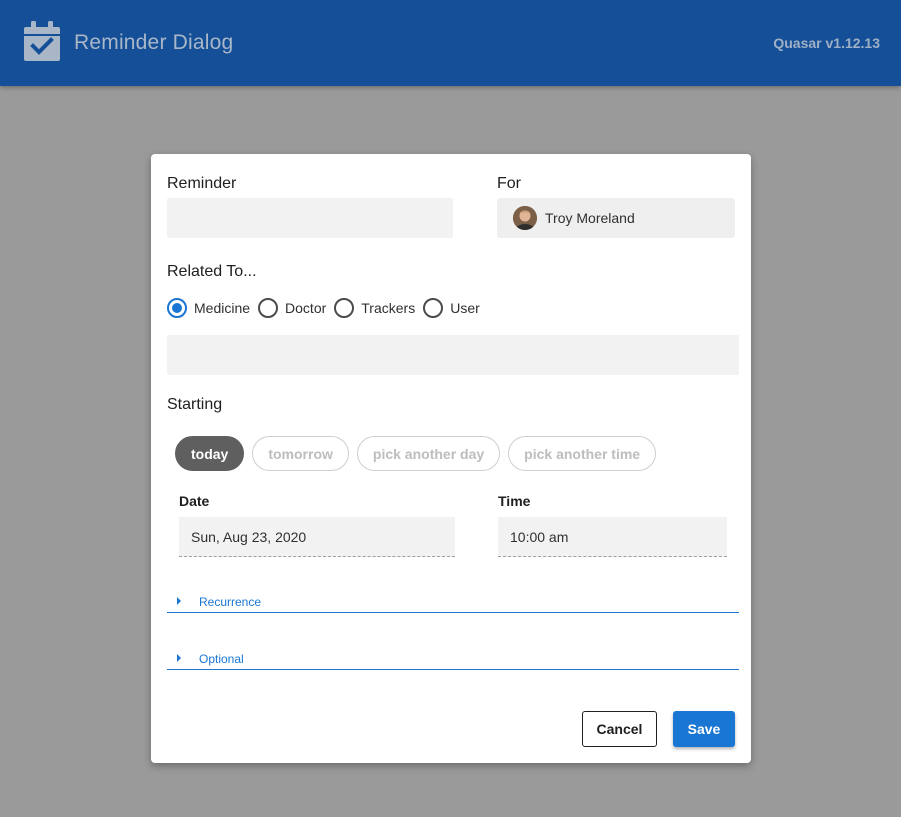  What do you see at coordinates (388, 308) in the screenshot?
I see `radio-label: Trackers` at bounding box center [388, 308].